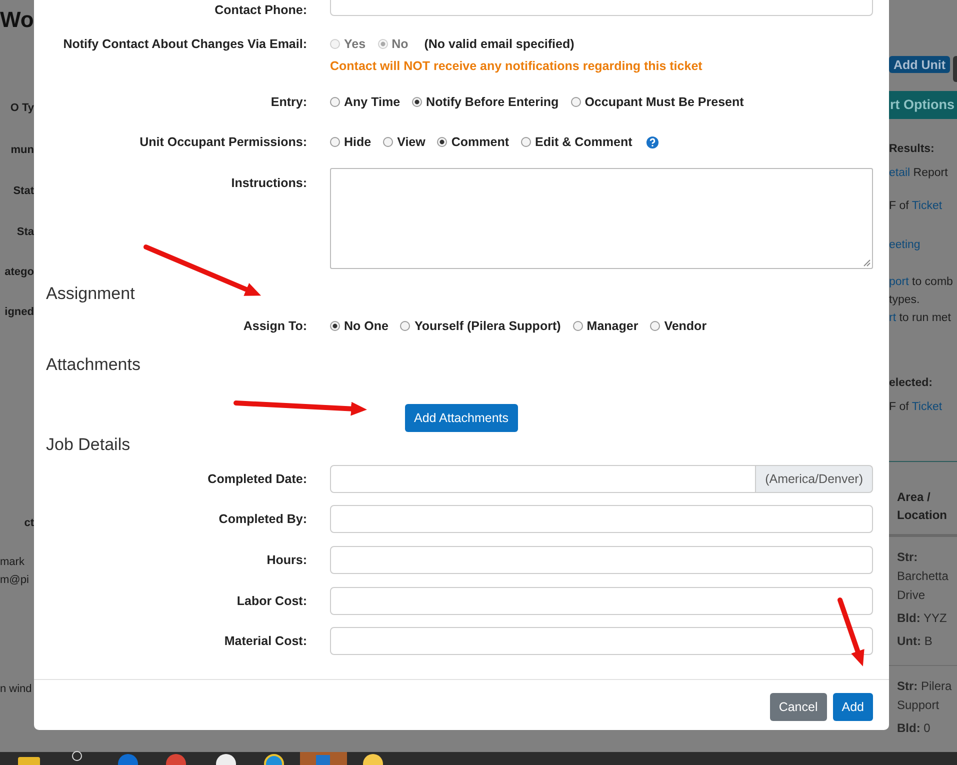 Image resolution: width=957 pixels, height=765 pixels. I want to click on field-label: Hours:, so click(287, 560).